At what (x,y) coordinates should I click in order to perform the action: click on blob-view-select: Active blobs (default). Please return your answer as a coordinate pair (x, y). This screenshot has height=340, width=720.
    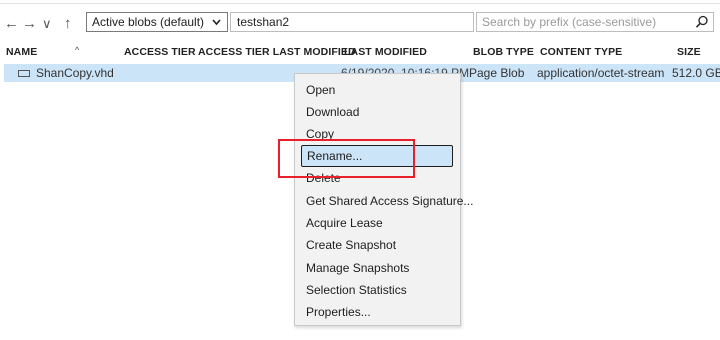
    Looking at the image, I should click on (157, 22).